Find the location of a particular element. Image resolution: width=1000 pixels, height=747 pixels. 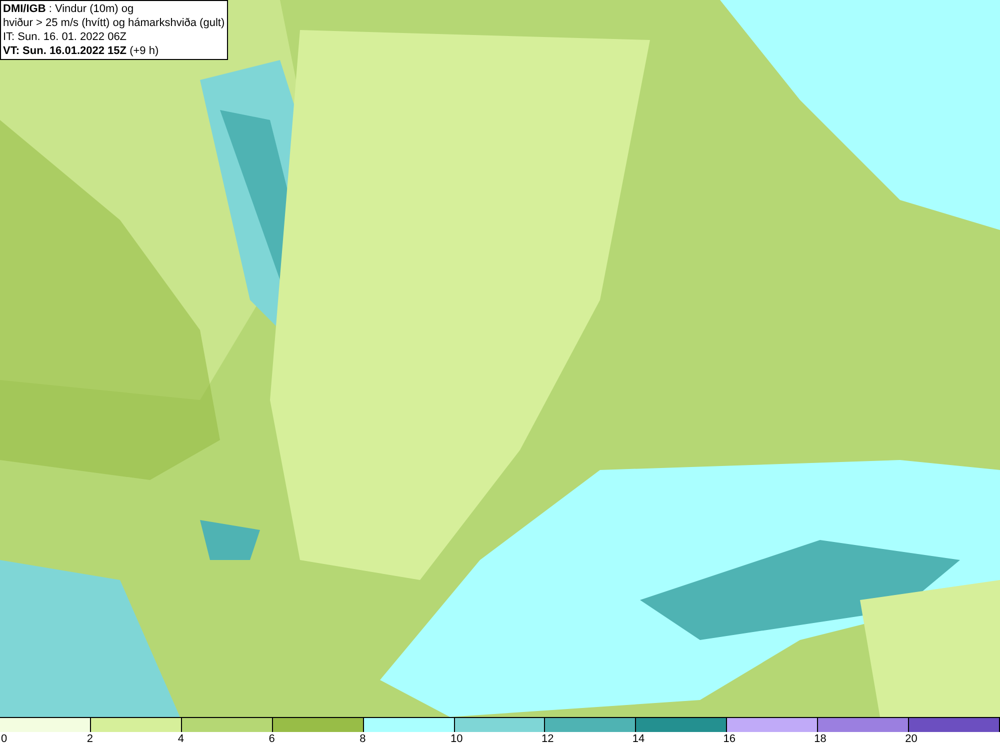

legend-label: 6 is located at coordinates (271, 739).